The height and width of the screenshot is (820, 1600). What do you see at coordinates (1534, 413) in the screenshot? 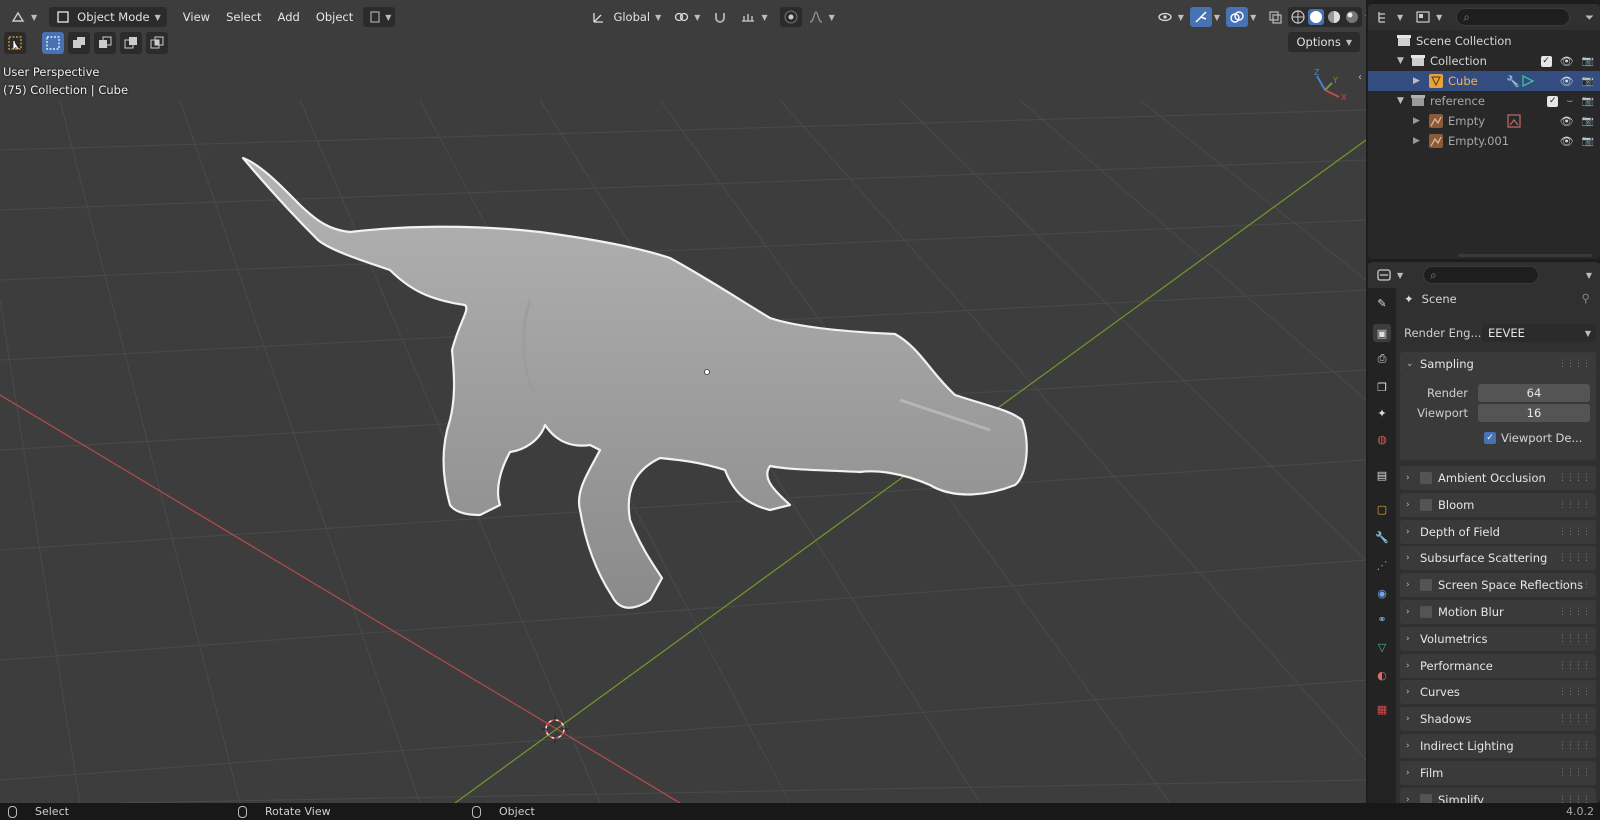
I see `viewport-samples-field: 16` at bounding box center [1534, 413].